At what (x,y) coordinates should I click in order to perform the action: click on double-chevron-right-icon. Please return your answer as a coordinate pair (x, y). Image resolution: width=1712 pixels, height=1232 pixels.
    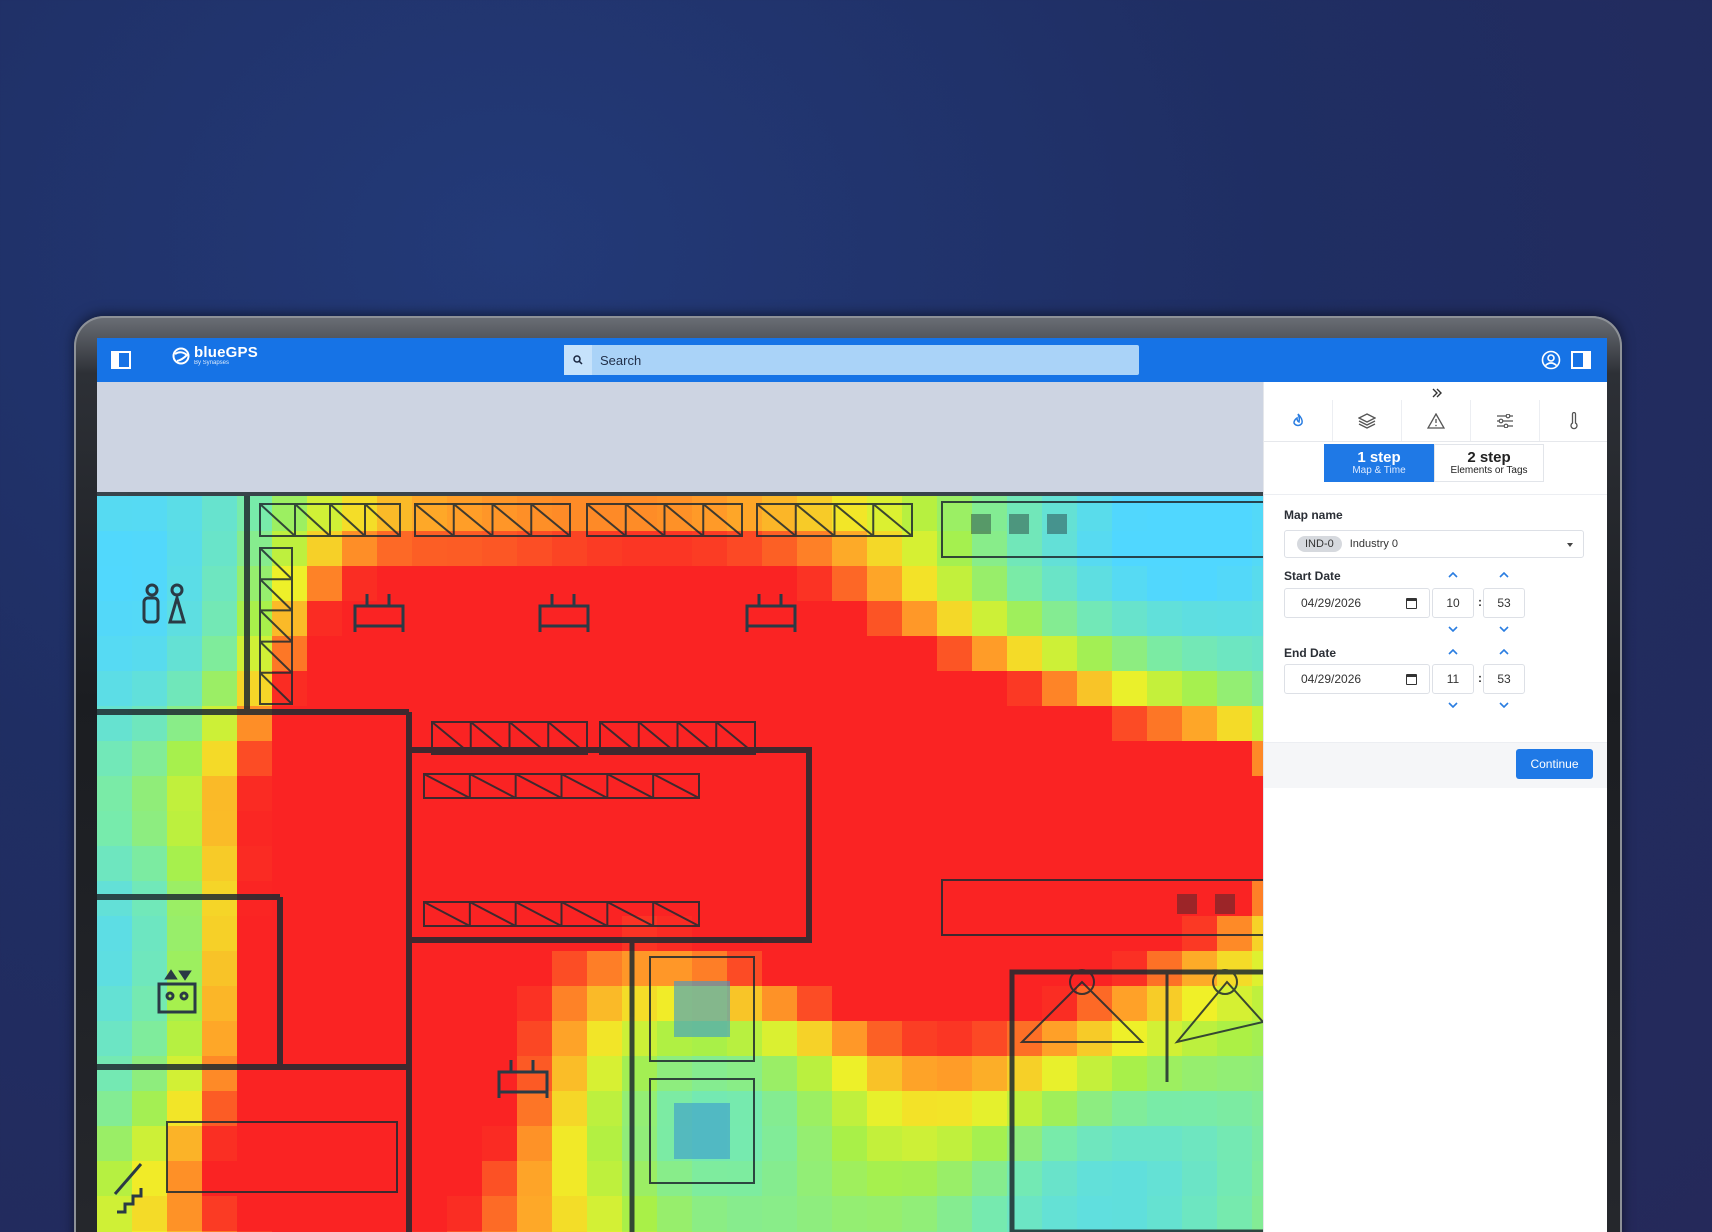
    Looking at the image, I should click on (1437, 393).